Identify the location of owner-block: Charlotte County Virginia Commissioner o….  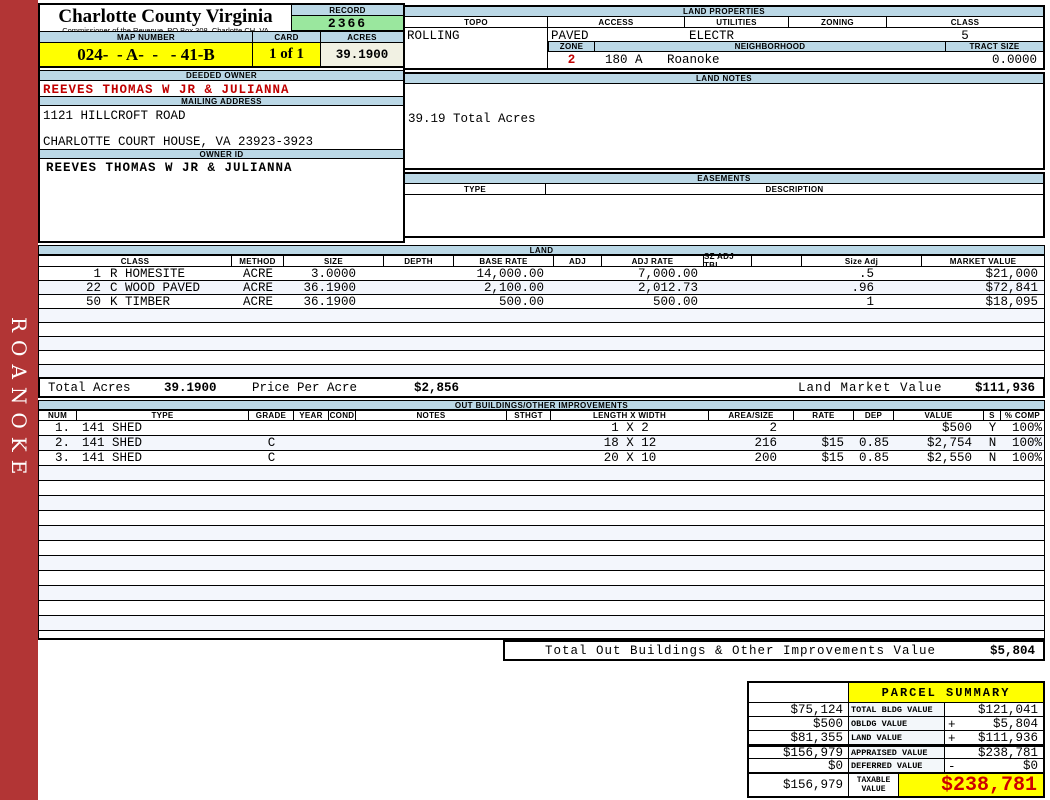
(221, 123).